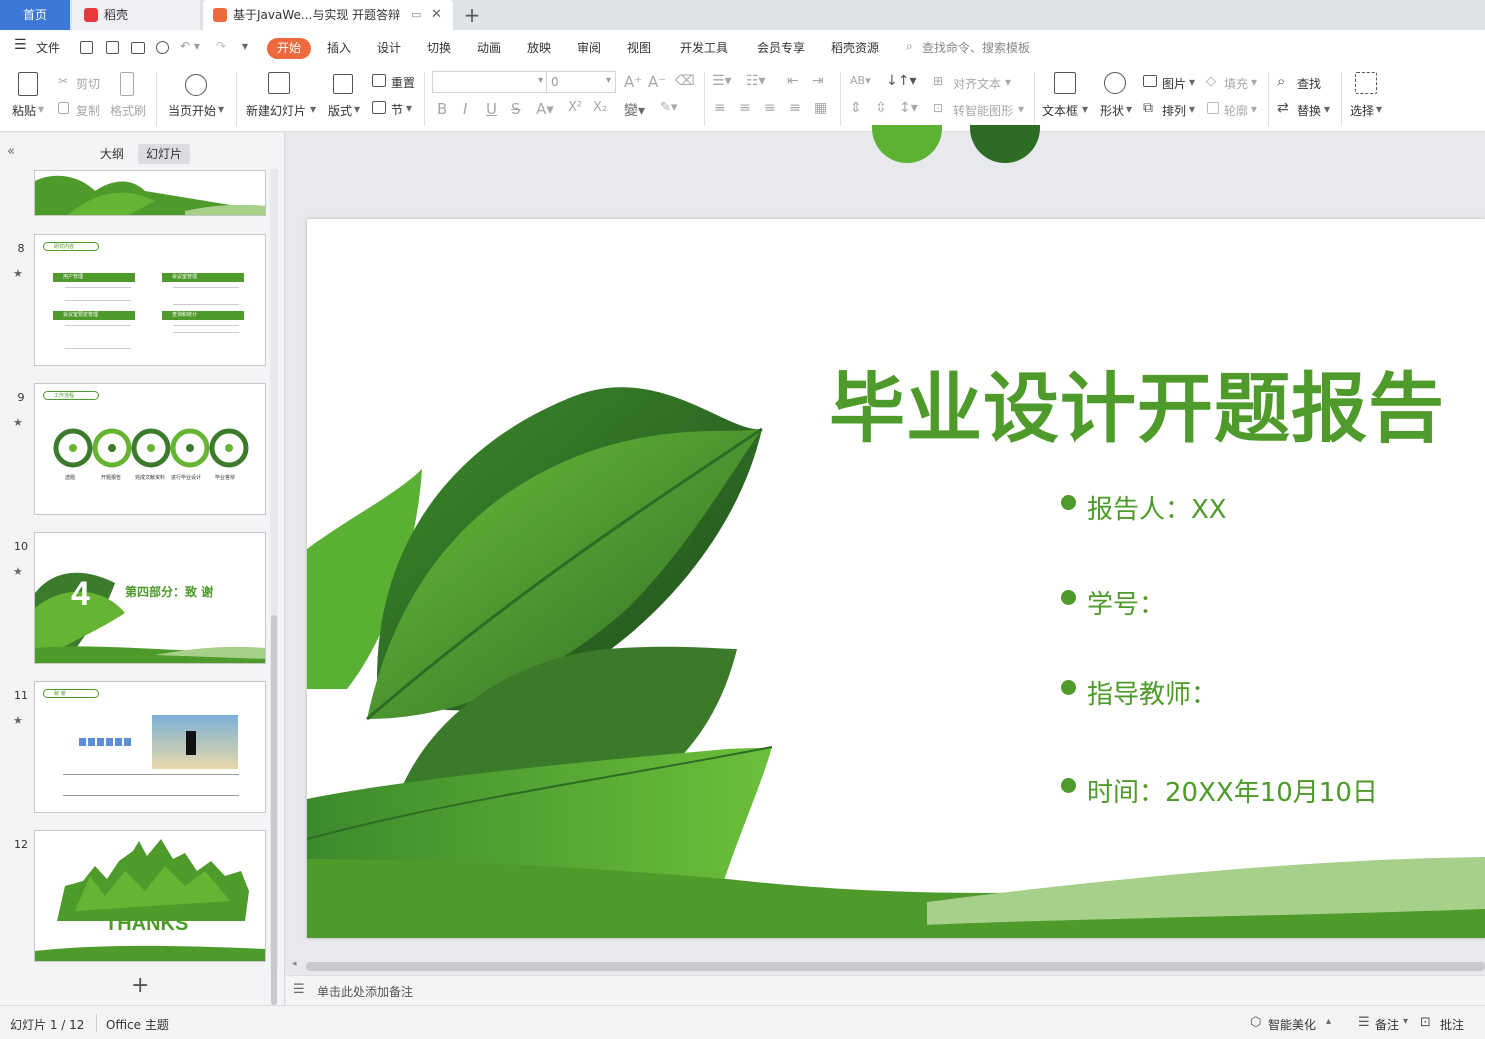  What do you see at coordinates (575, 107) in the screenshot?
I see `superscript-icon: X²` at bounding box center [575, 107].